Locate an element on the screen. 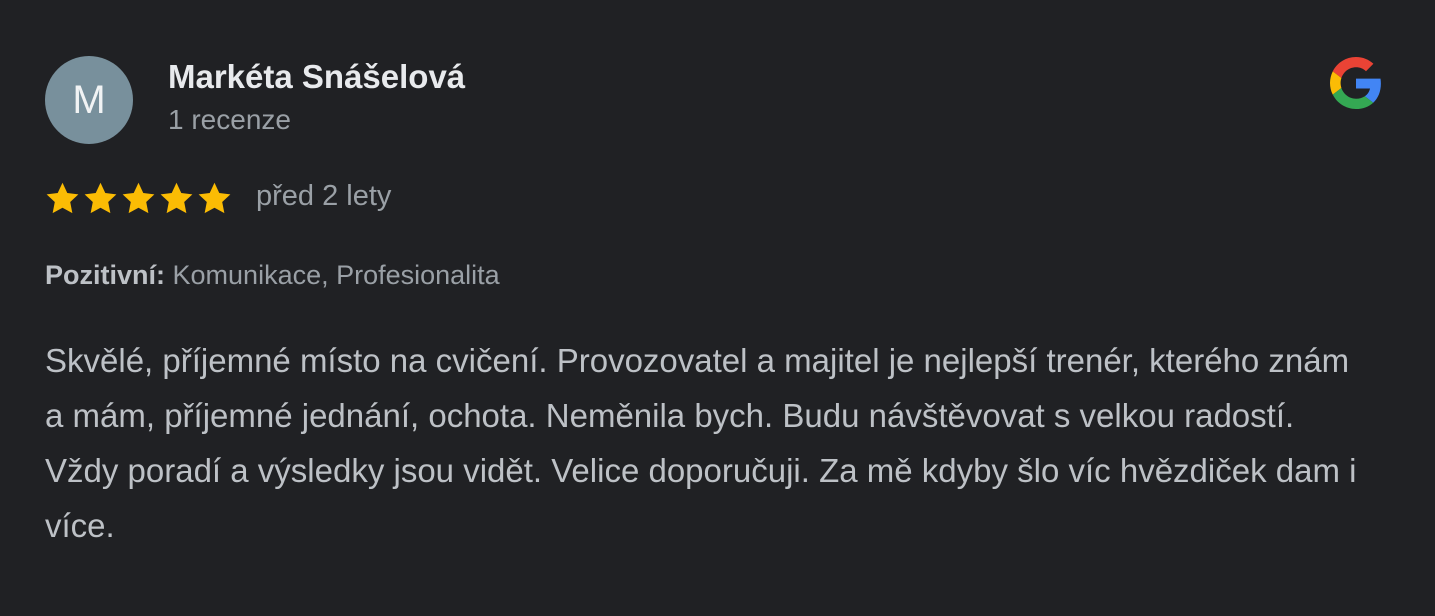  positives-values: Komunikace, Profesionalita is located at coordinates (336, 275).